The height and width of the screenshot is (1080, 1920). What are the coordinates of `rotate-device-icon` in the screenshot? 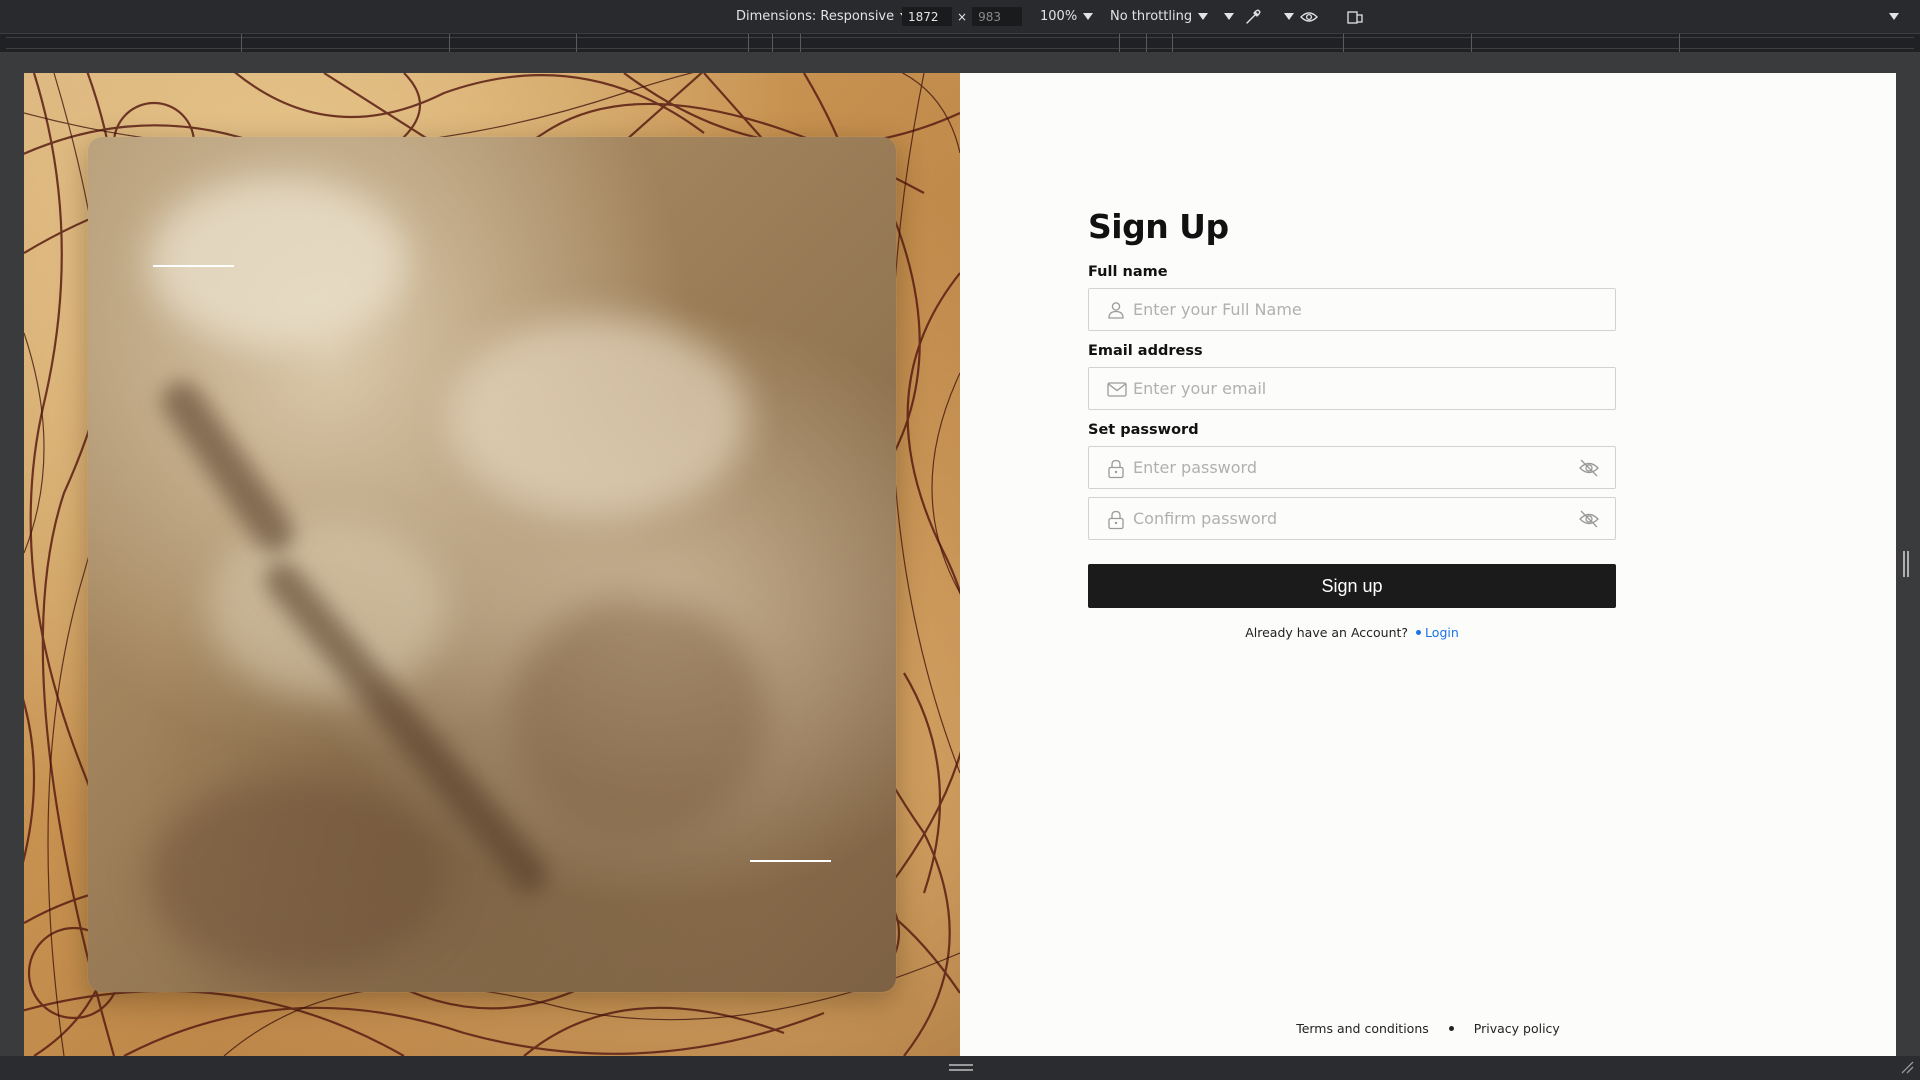 It's located at (1355, 17).